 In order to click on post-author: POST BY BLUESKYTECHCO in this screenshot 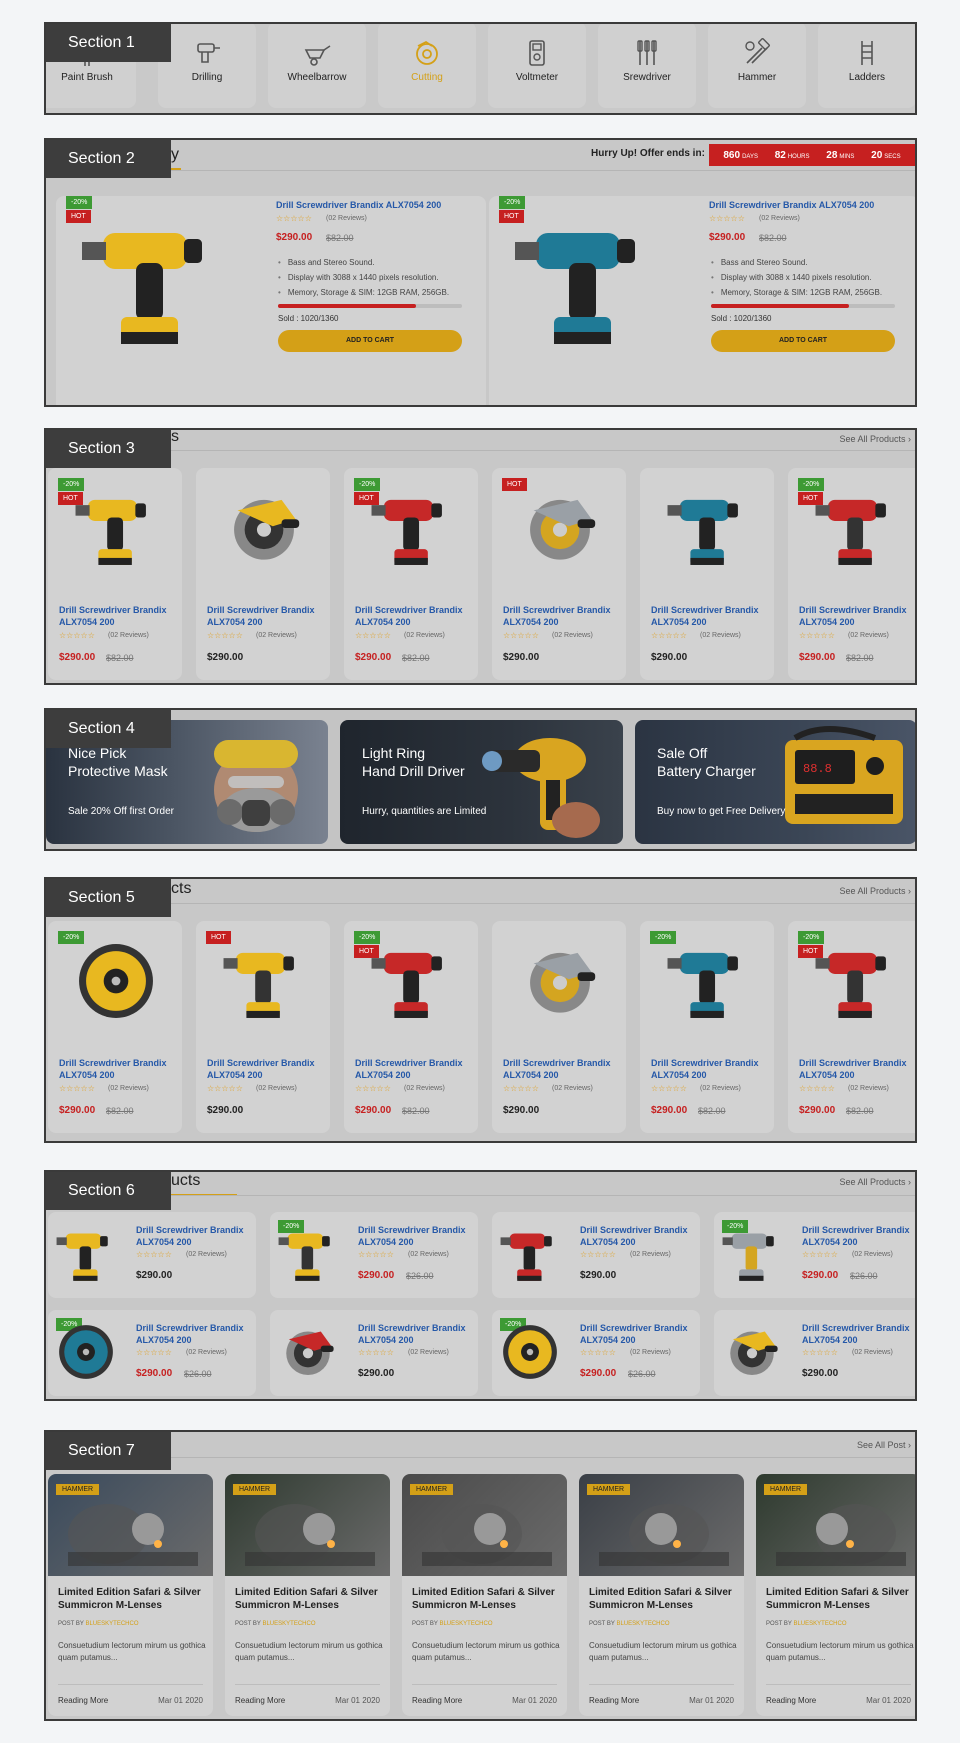, I will do `click(629, 1624)`.